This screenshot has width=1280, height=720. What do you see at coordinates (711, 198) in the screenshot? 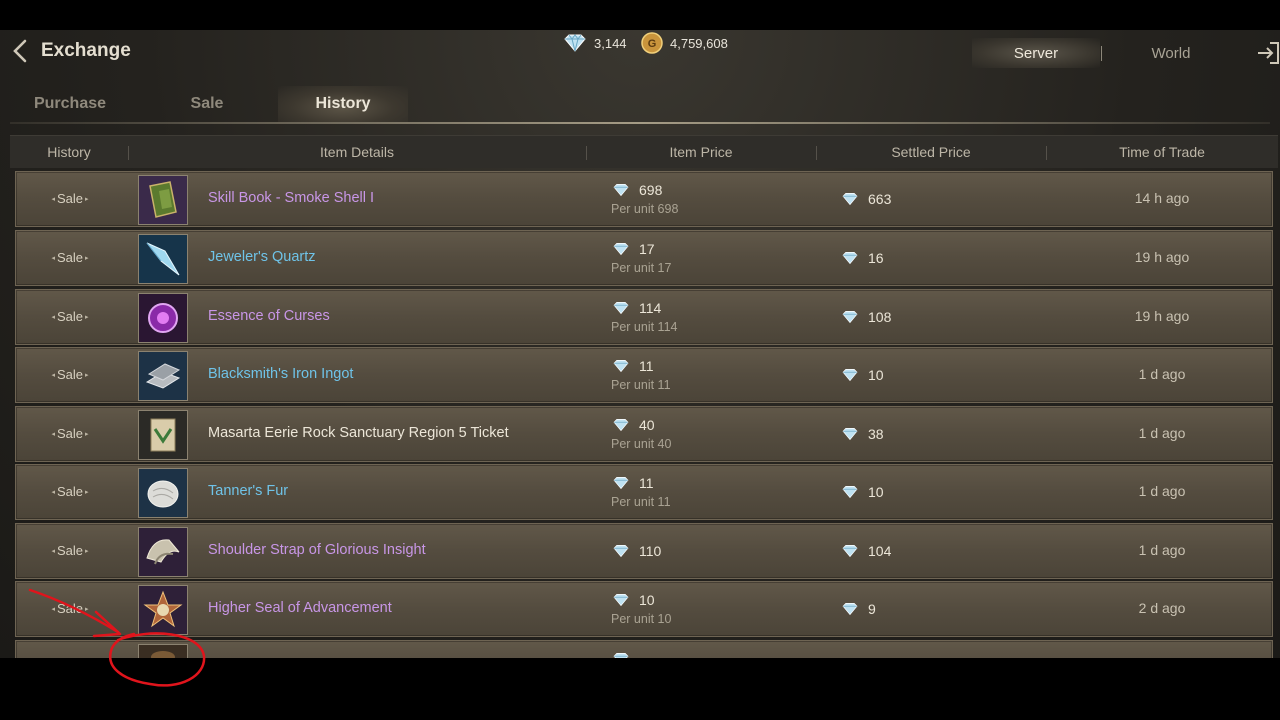
I see `item-price: 698 Per unit 698` at bounding box center [711, 198].